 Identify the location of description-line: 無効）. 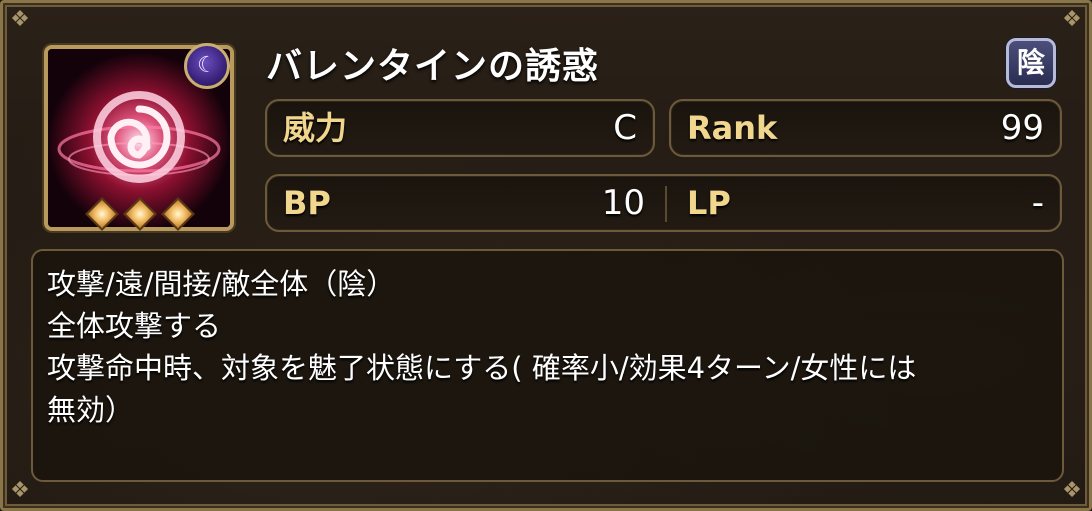
(91, 410).